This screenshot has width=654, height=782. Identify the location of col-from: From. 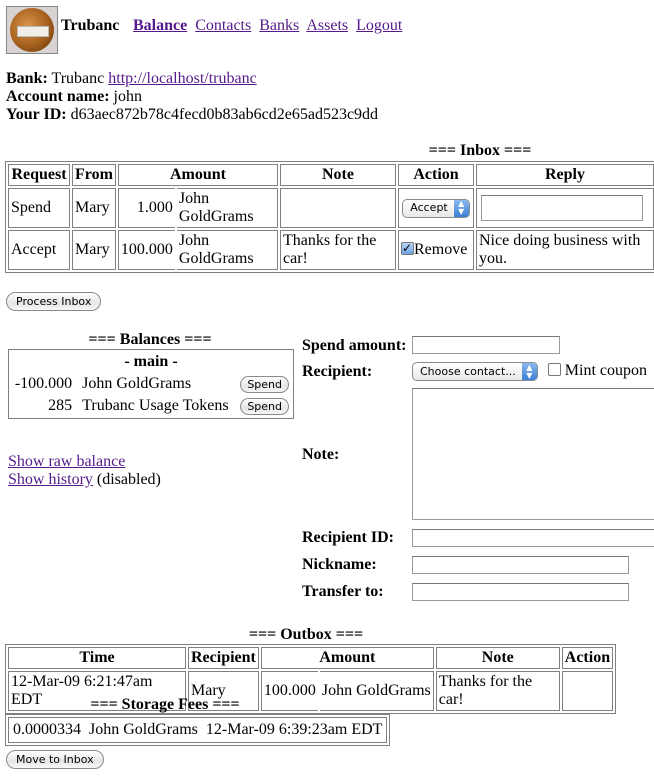
(94, 175).